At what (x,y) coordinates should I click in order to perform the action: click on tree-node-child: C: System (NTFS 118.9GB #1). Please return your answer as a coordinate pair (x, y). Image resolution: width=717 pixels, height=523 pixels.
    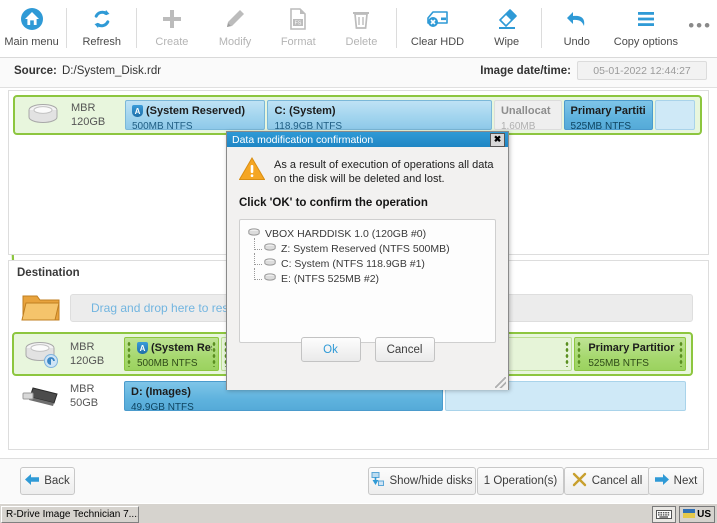
    Looking at the image, I should click on (367, 262).